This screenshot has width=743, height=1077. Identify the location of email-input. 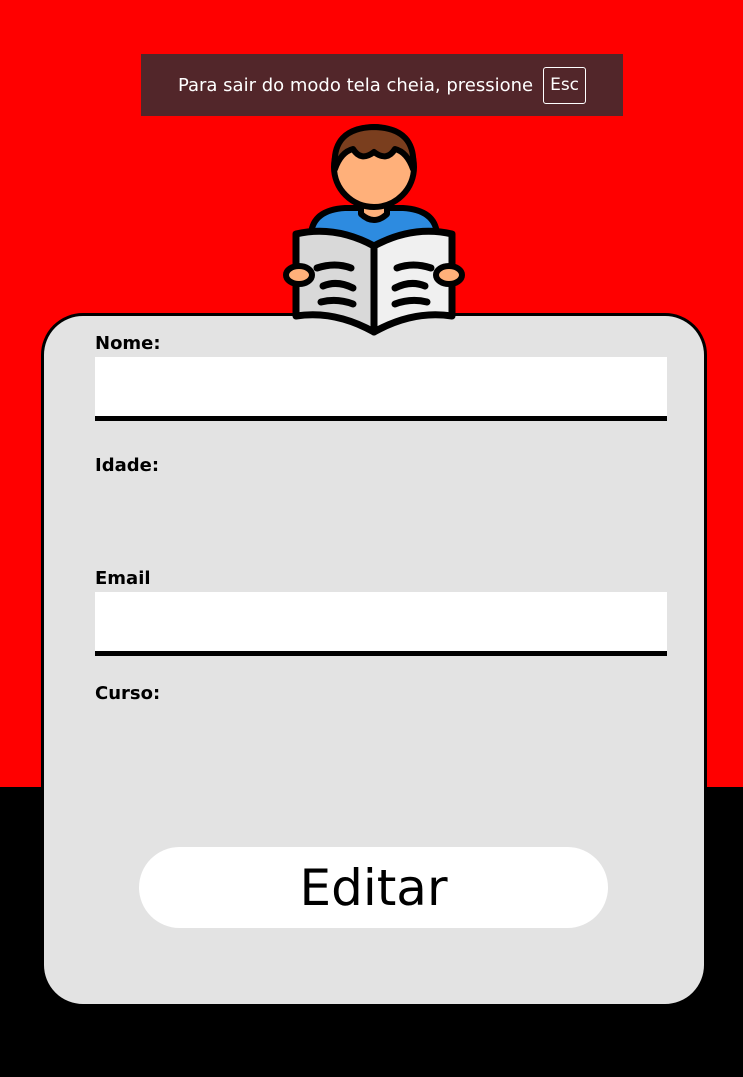
(381, 624).